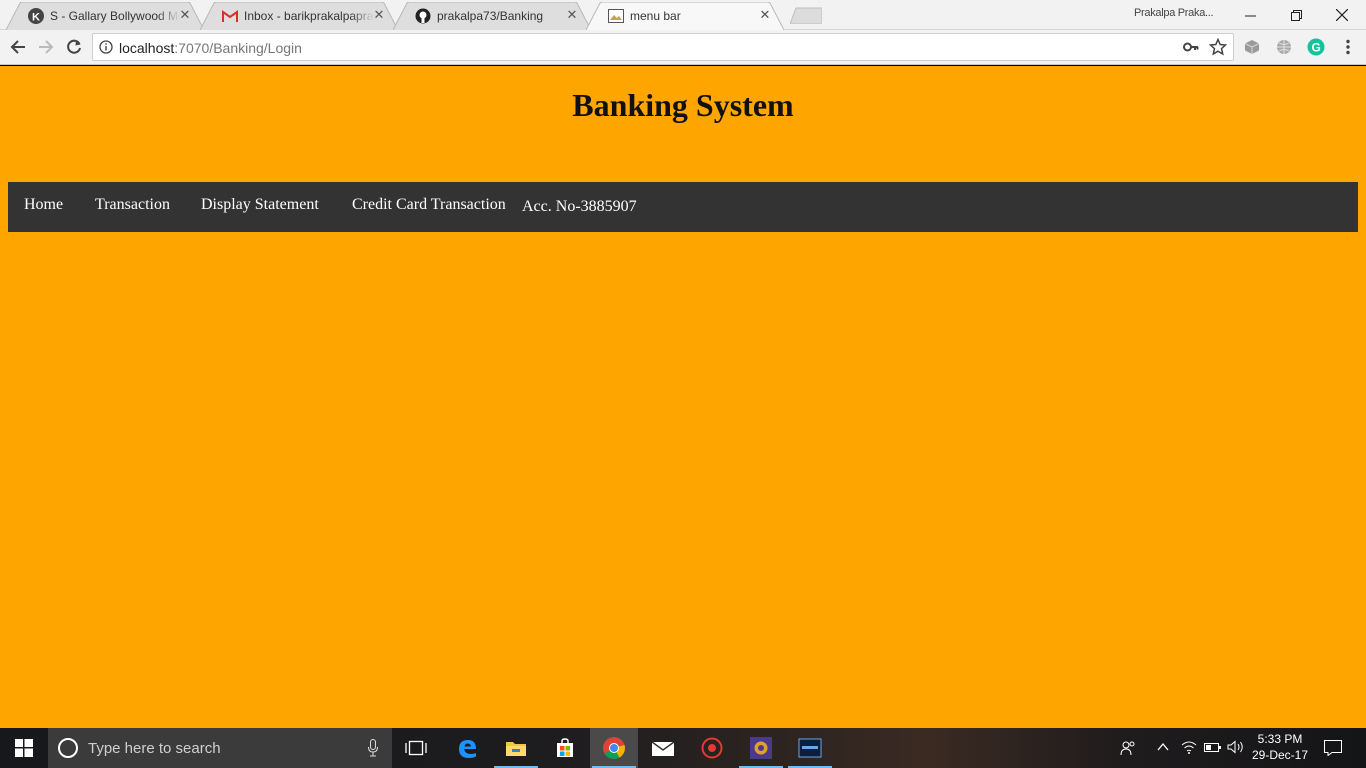  I want to click on url-text: localhost:7070/Banking/Login, so click(210, 48).